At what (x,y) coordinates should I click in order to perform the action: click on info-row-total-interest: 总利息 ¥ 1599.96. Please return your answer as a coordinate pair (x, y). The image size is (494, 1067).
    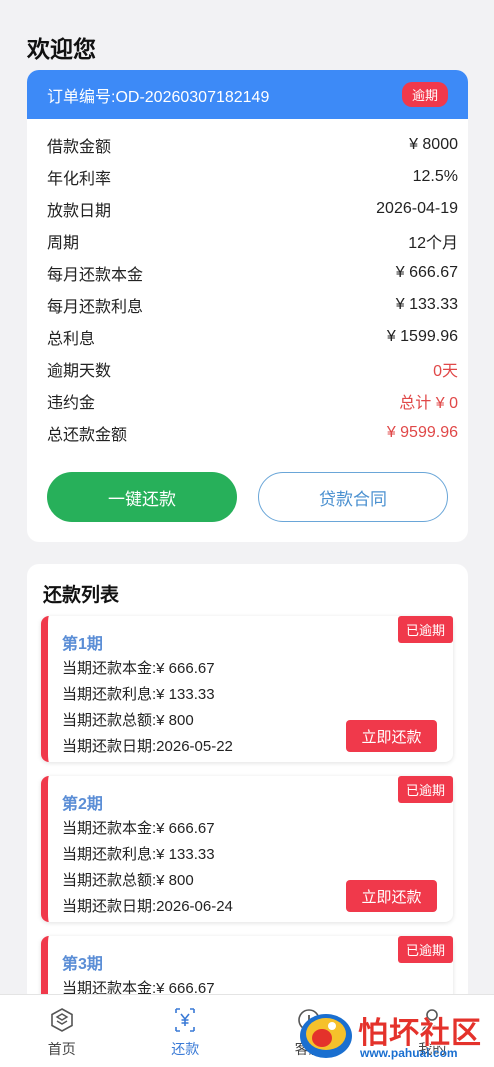
    Looking at the image, I should click on (252, 337).